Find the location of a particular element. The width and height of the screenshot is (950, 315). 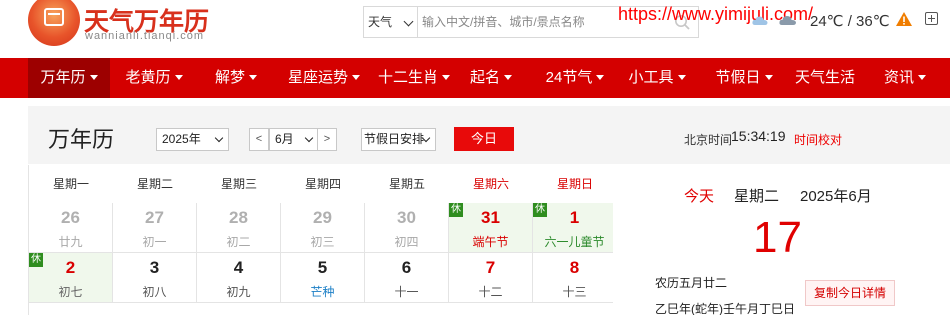

day-number: 28 is located at coordinates (238, 217).